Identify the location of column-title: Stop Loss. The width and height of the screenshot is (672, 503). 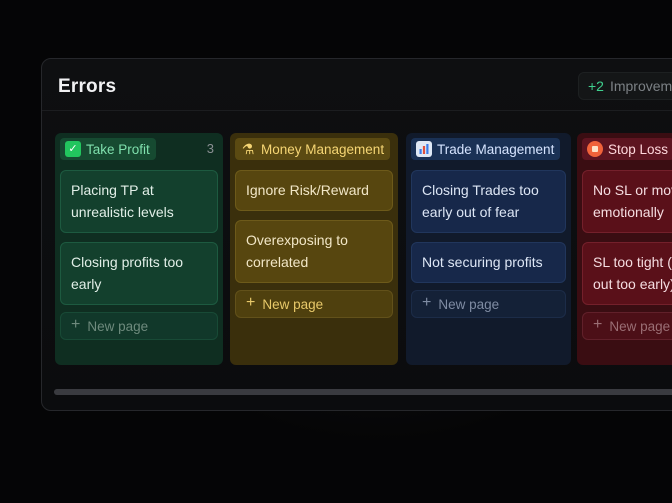
(638, 149).